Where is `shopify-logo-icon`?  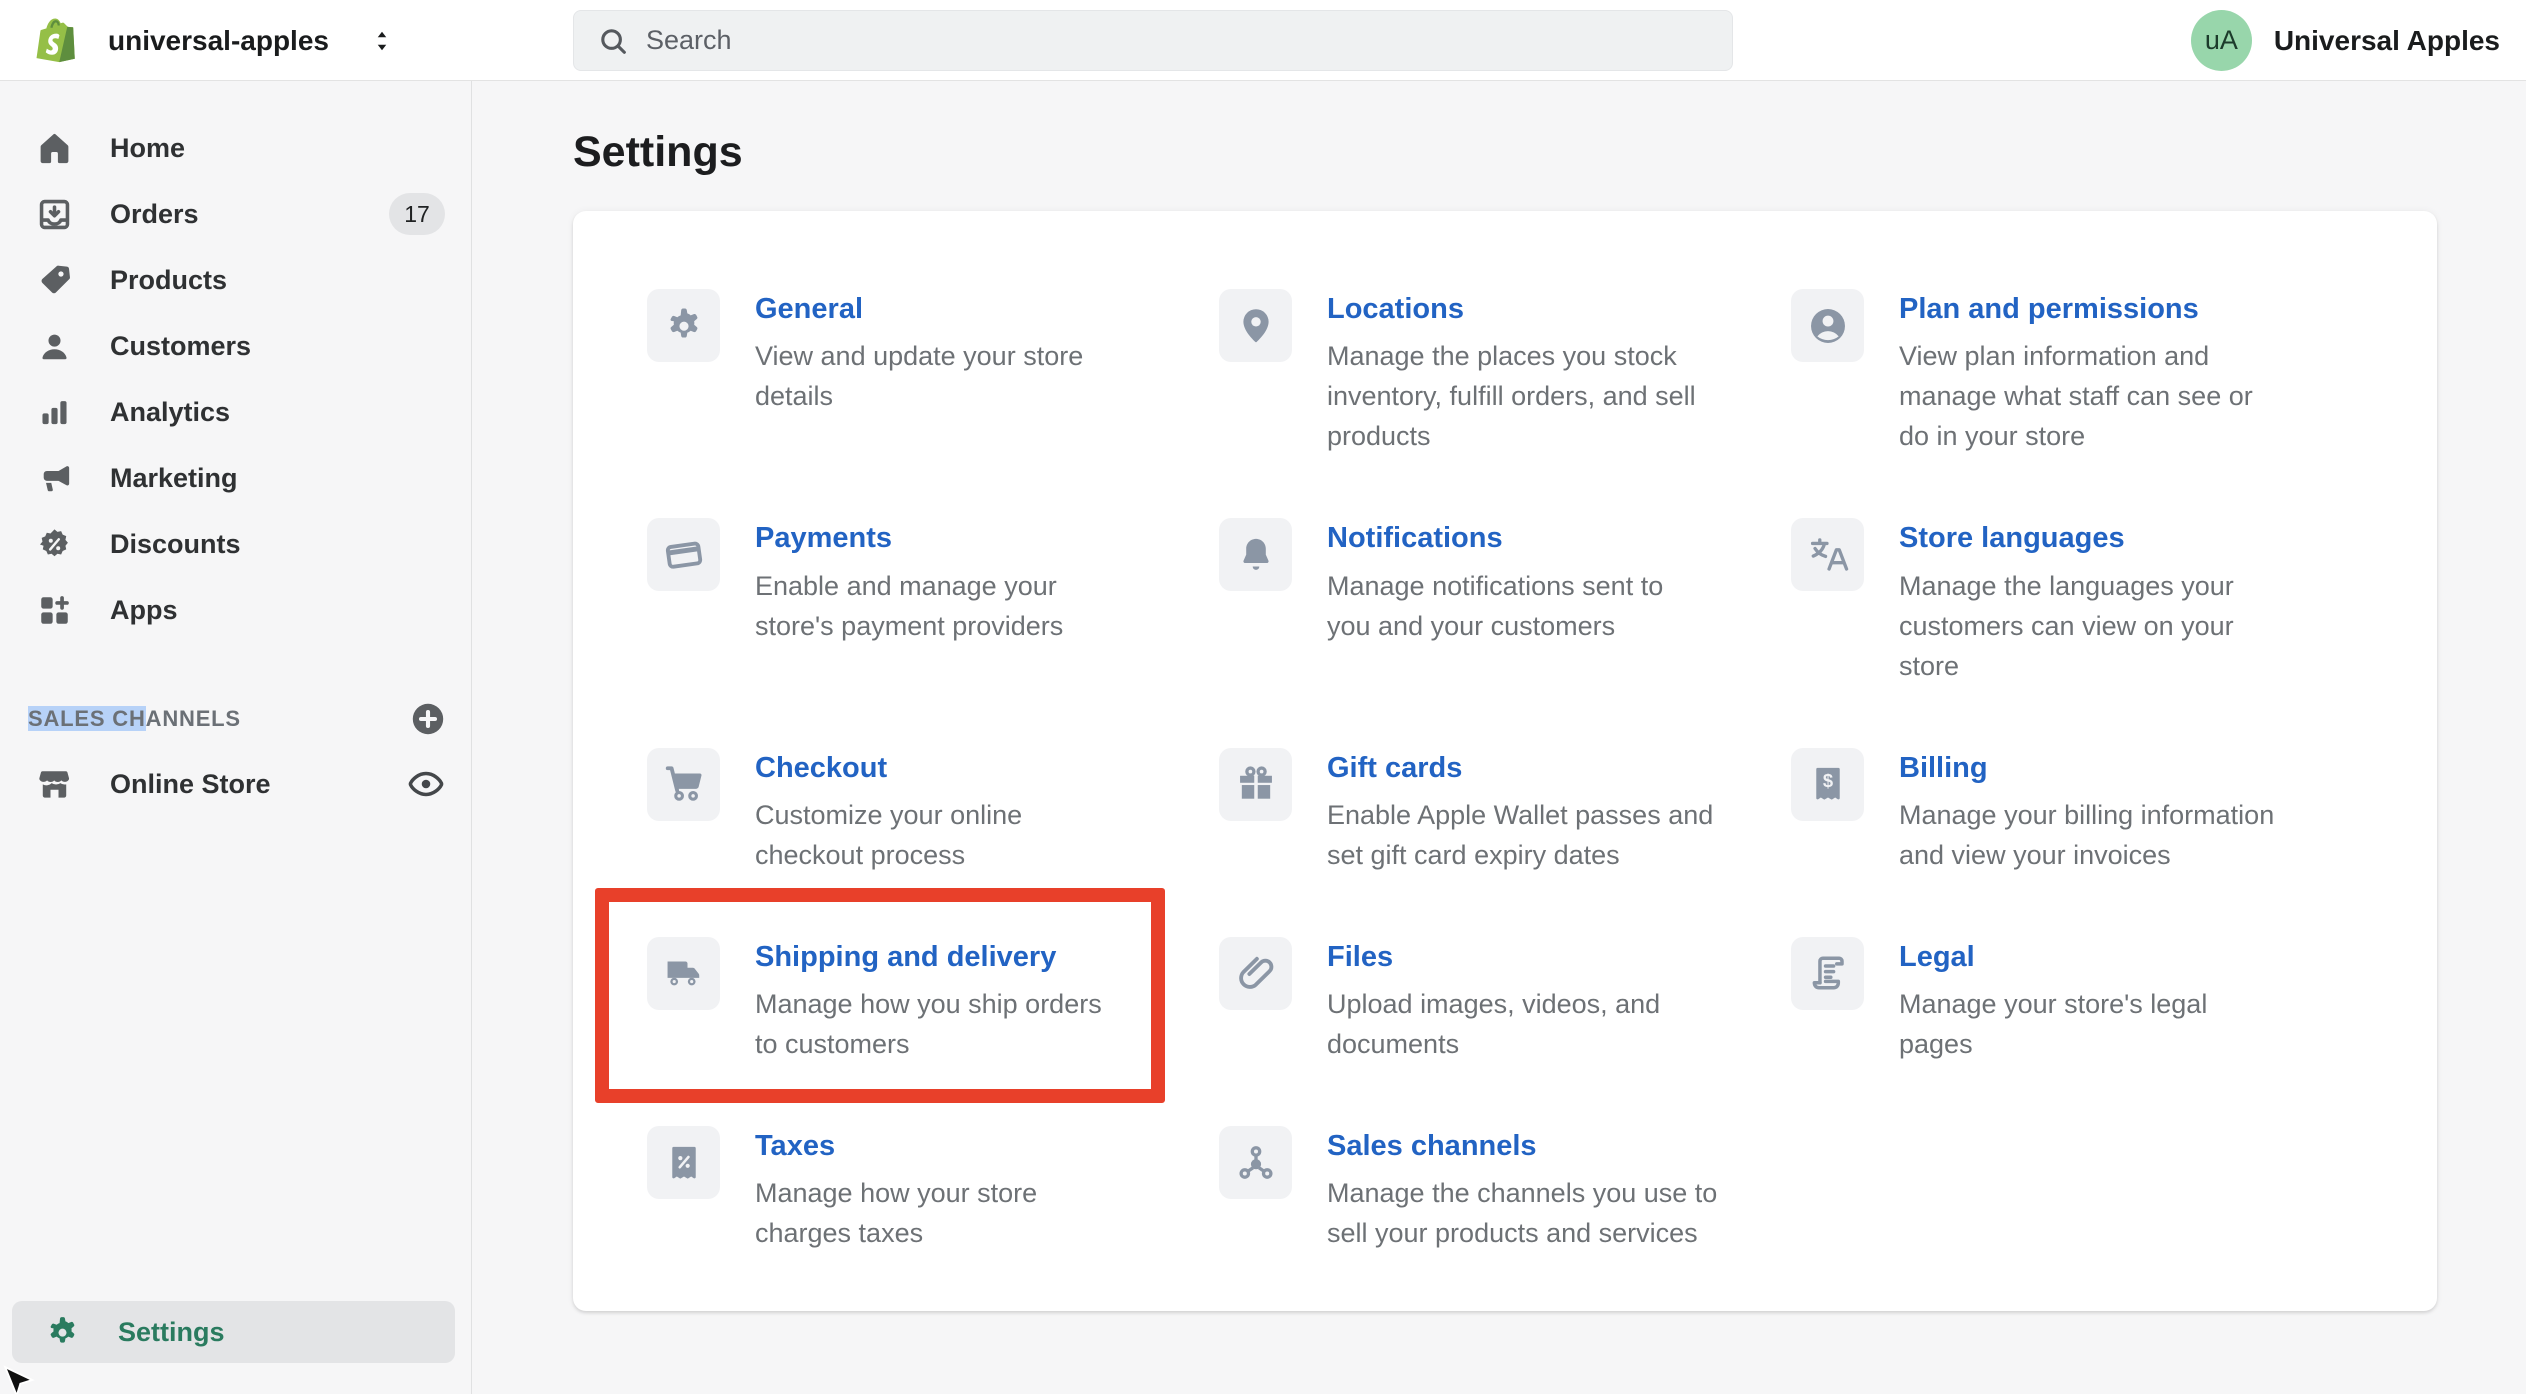
shopify-logo-icon is located at coordinates (55, 40).